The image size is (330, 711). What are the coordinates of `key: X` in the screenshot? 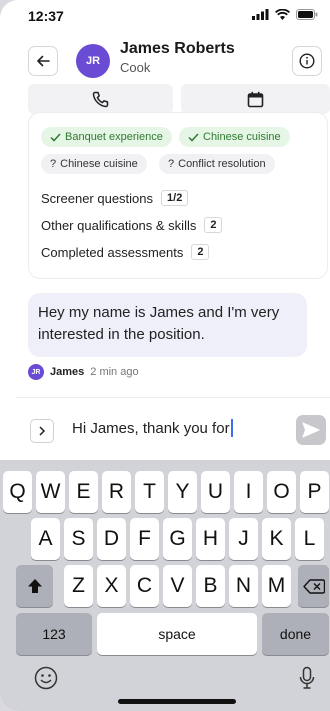 It's located at (111, 586).